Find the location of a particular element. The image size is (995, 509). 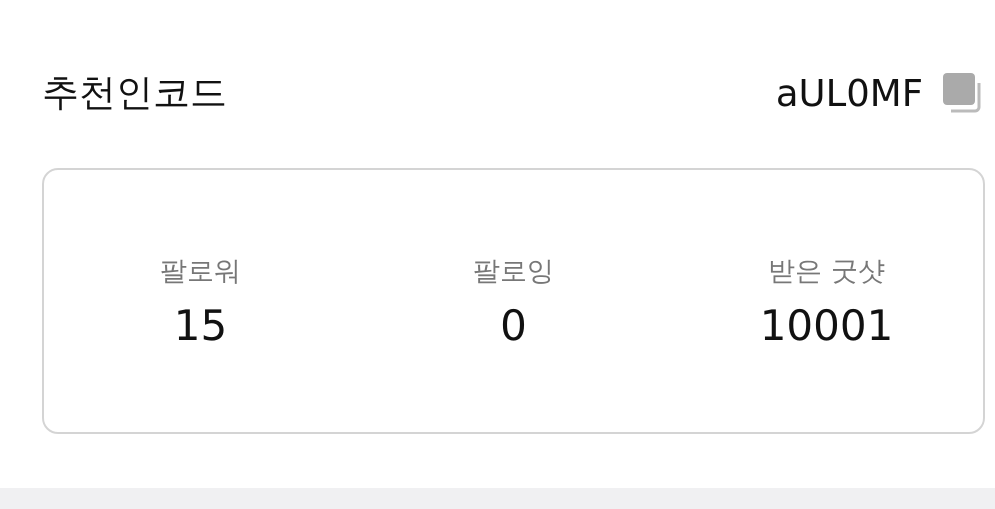

stat-label: 팔로잉 is located at coordinates (513, 271).